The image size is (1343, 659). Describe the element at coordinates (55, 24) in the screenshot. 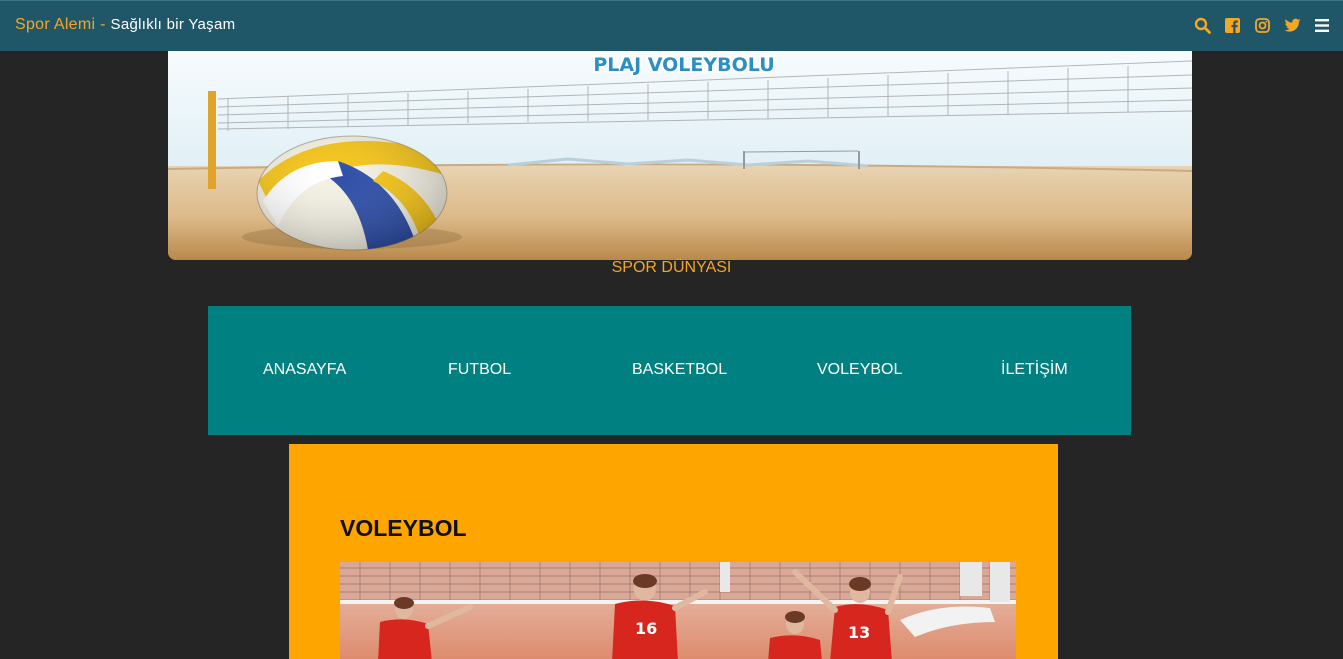

I see `brand-name: Spor Alemi` at that location.